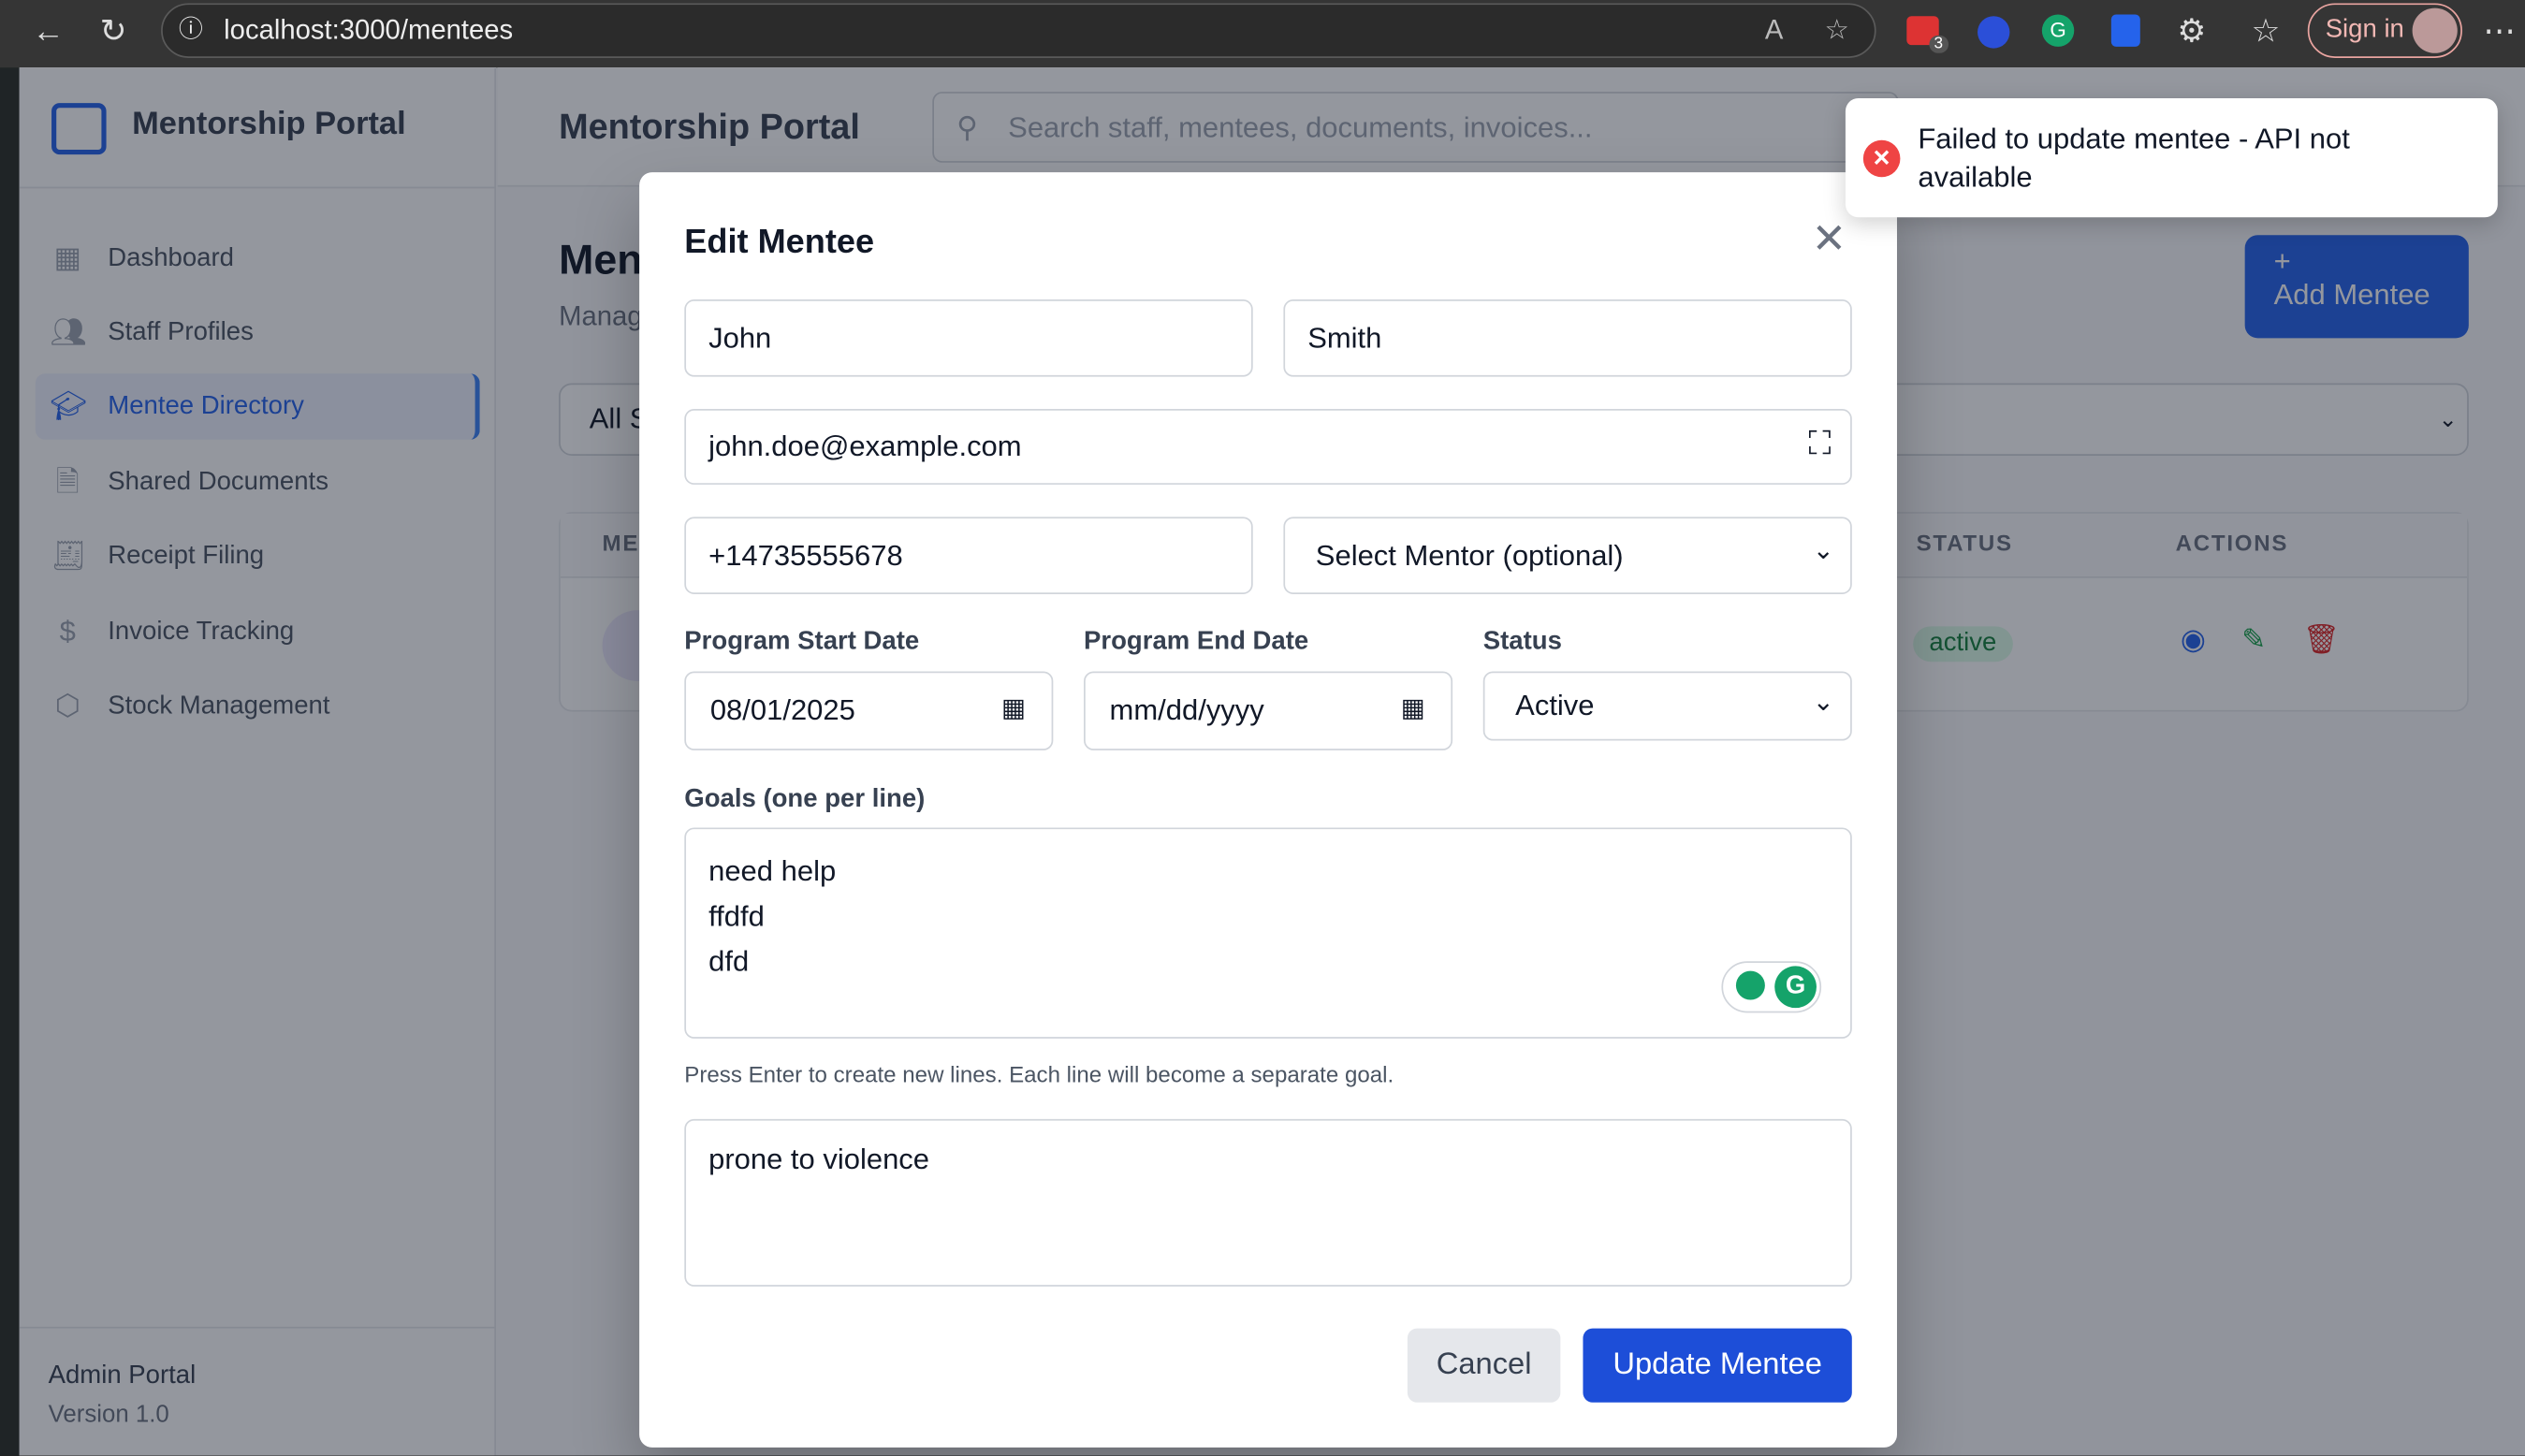 The image size is (2525, 1456). What do you see at coordinates (869, 710) in the screenshot?
I see `start-date-input: 08/01/2025 ▦` at bounding box center [869, 710].